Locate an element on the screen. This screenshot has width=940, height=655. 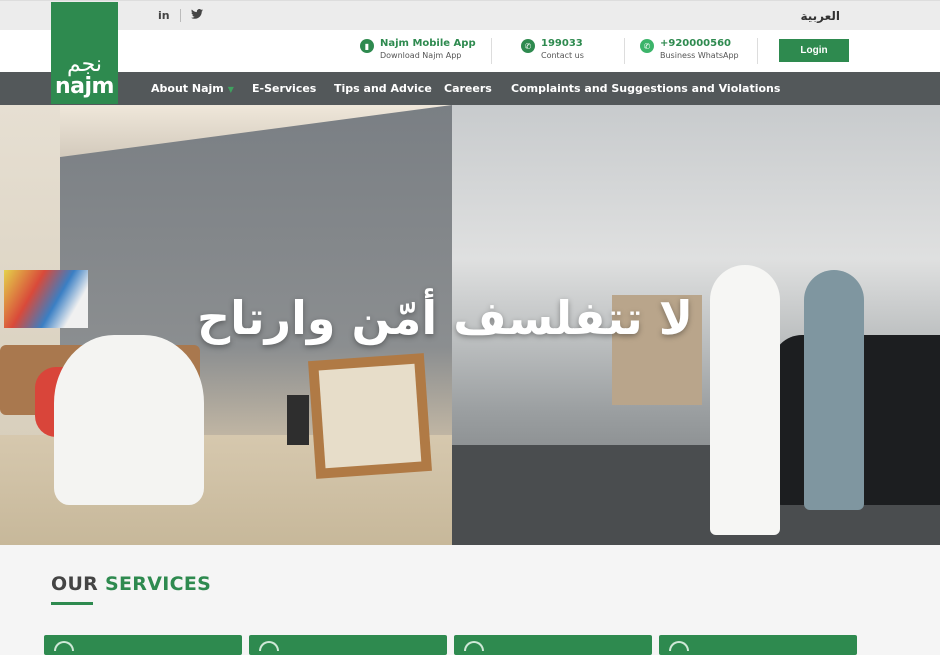
call-icon: ✆ is located at coordinates (528, 46).